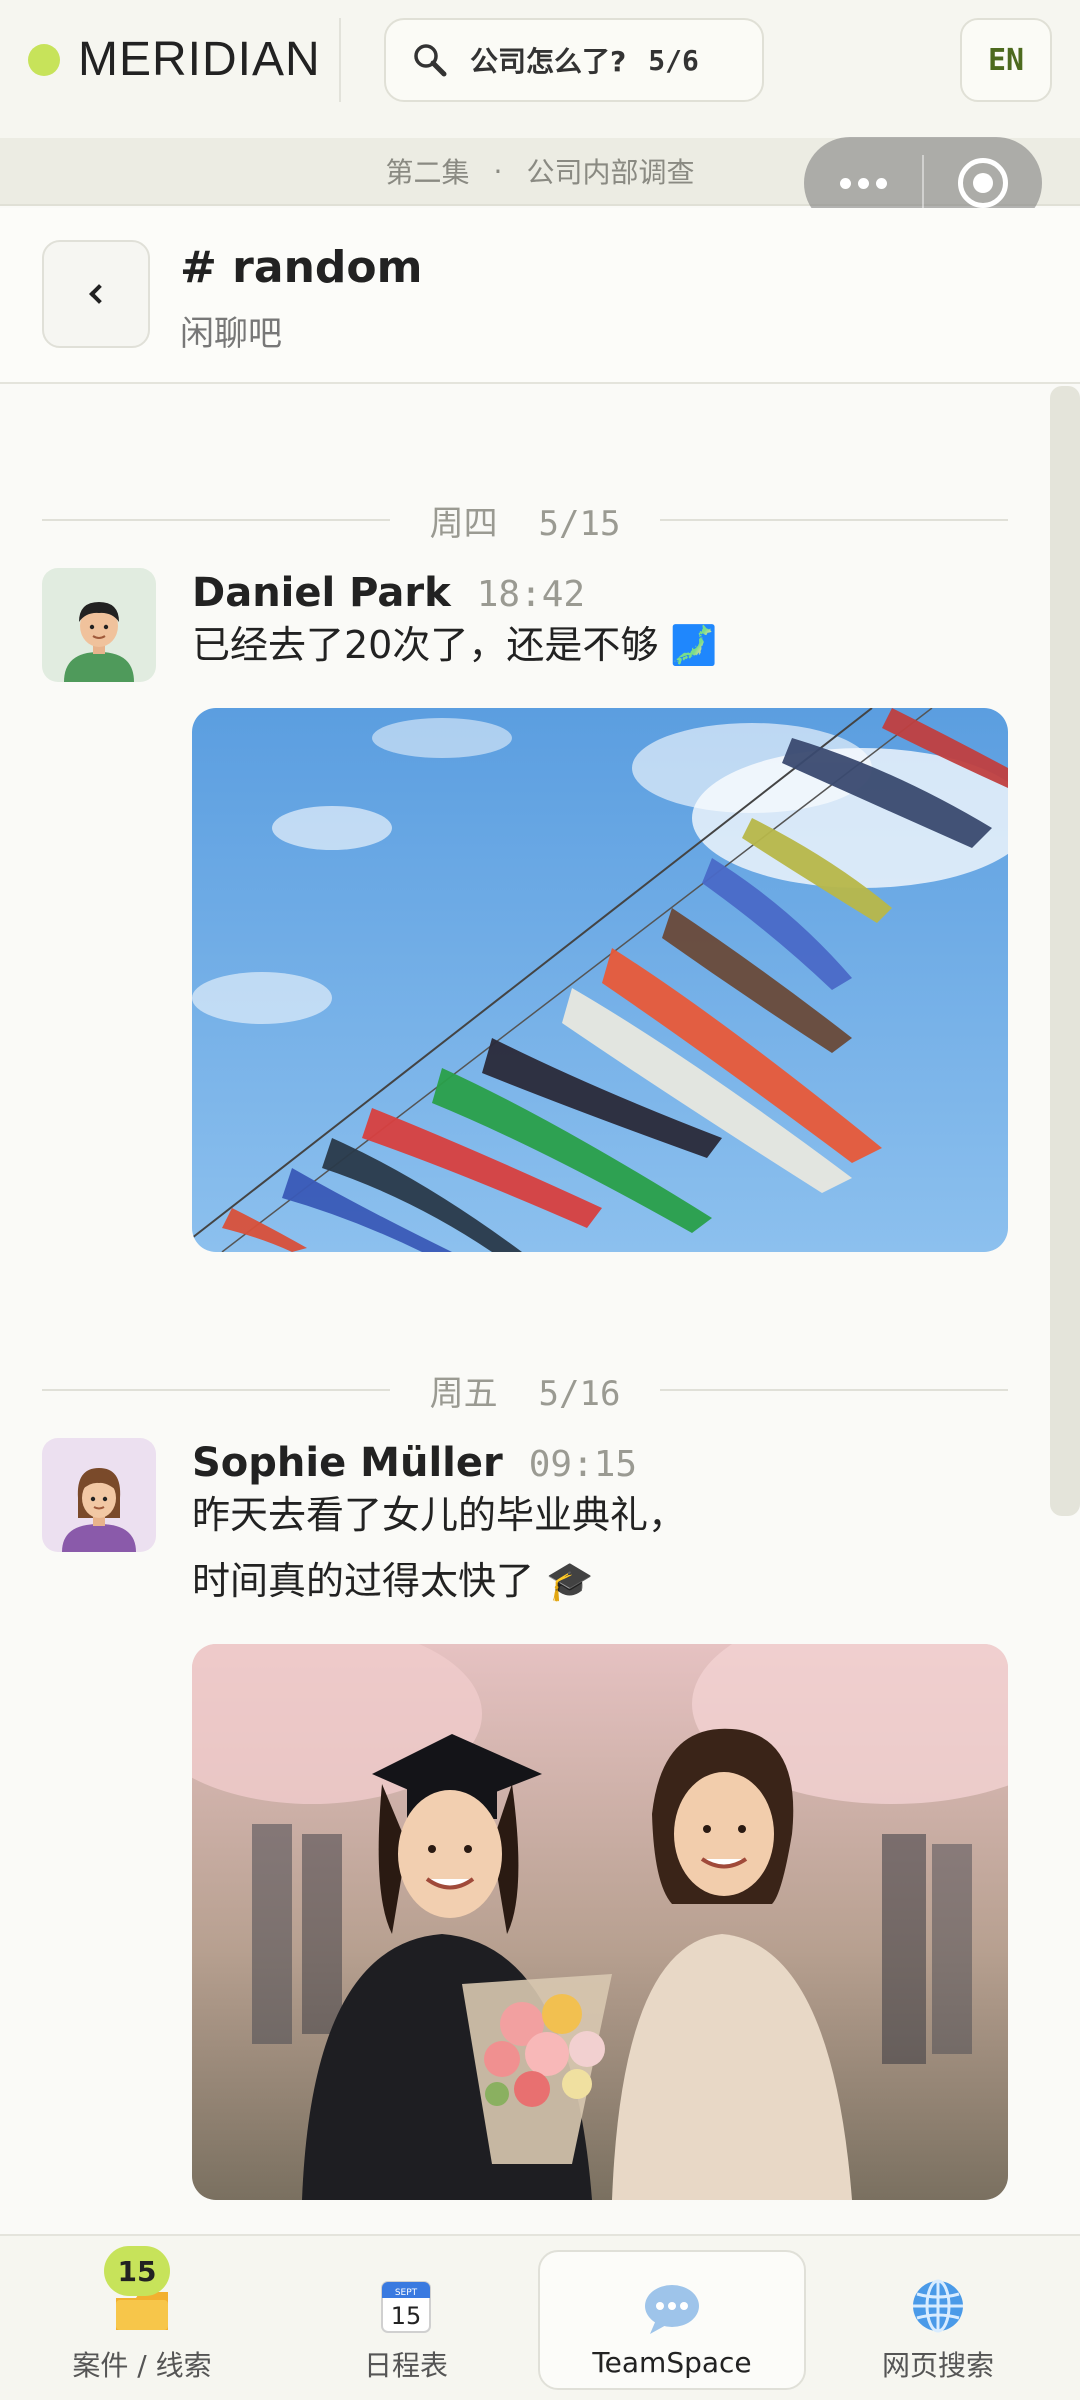 This screenshot has width=1080, height=2400. What do you see at coordinates (99, 625) in the screenshot?
I see `avatar-daniel-park` at bounding box center [99, 625].